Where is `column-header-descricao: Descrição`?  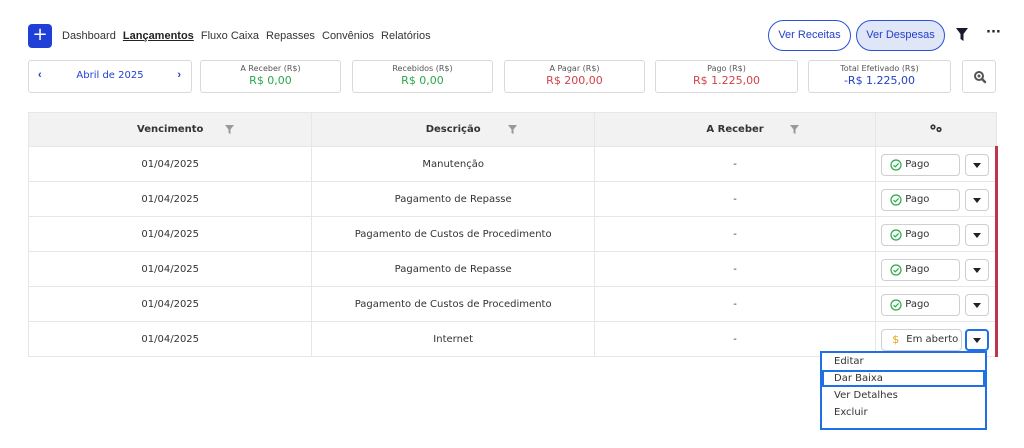
column-header-descricao: Descrição is located at coordinates (453, 129).